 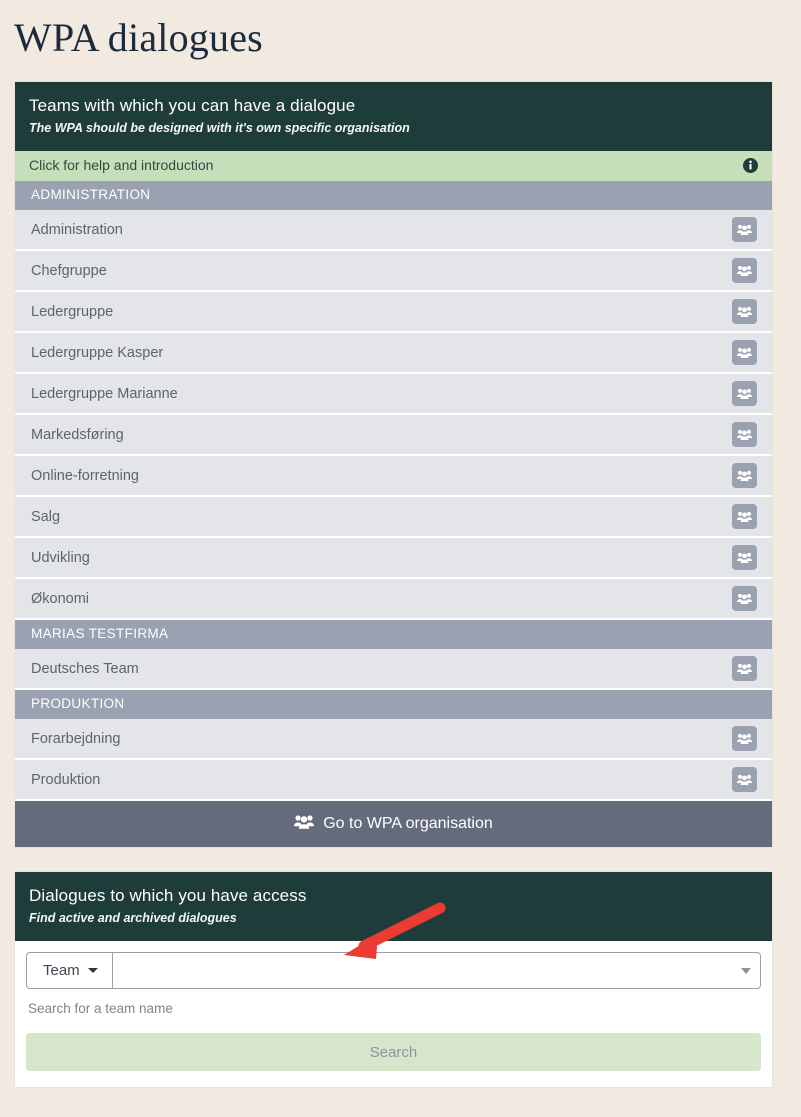 I want to click on dialogue-search-form: Team Search for a team name Search, so click(x=393, y=1014).